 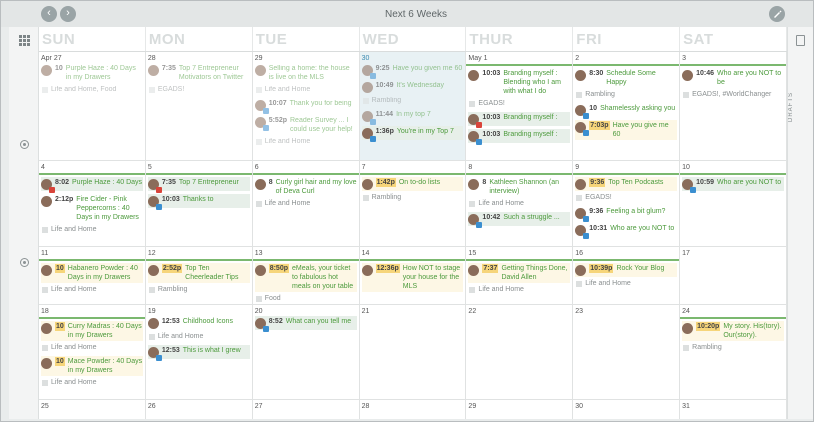 I want to click on day-cell: 29, so click(x=520, y=409).